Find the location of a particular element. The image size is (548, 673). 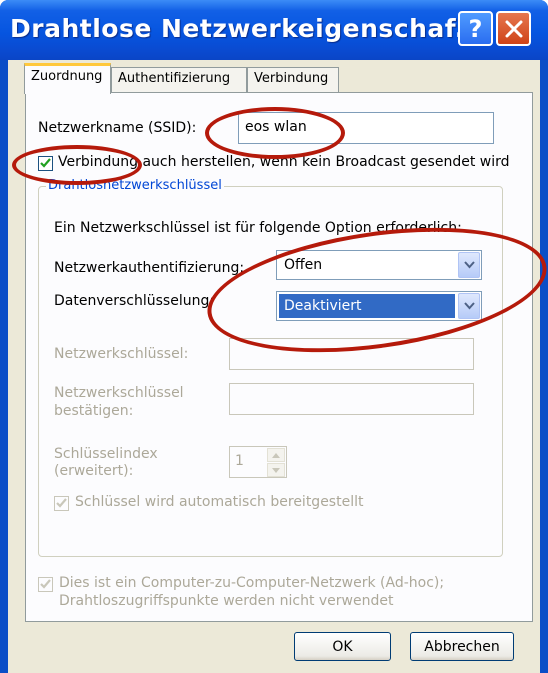

key-index-label-line1: Schlüsselindex is located at coordinates (106, 454).